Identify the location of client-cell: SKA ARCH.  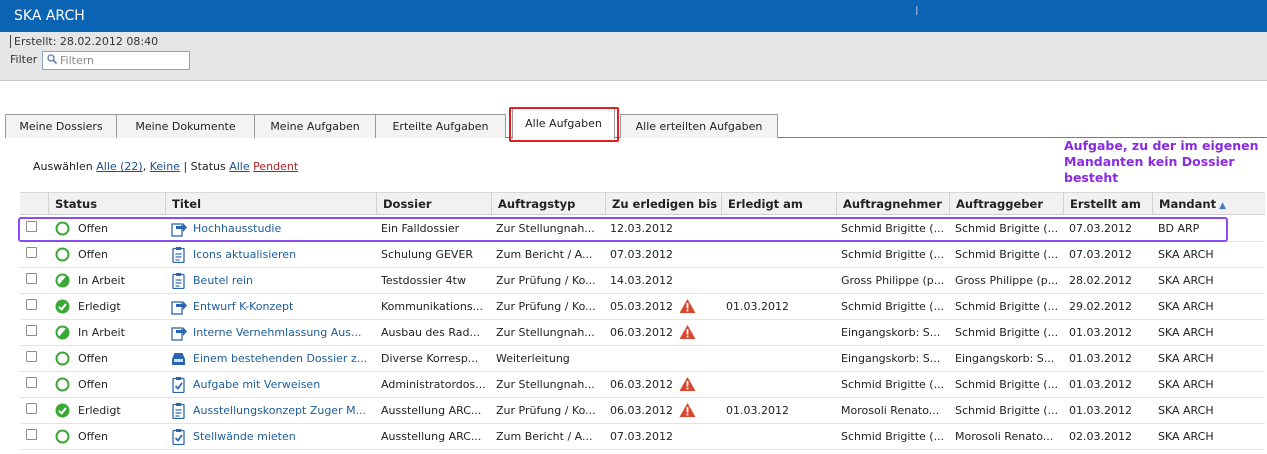
(1186, 358).